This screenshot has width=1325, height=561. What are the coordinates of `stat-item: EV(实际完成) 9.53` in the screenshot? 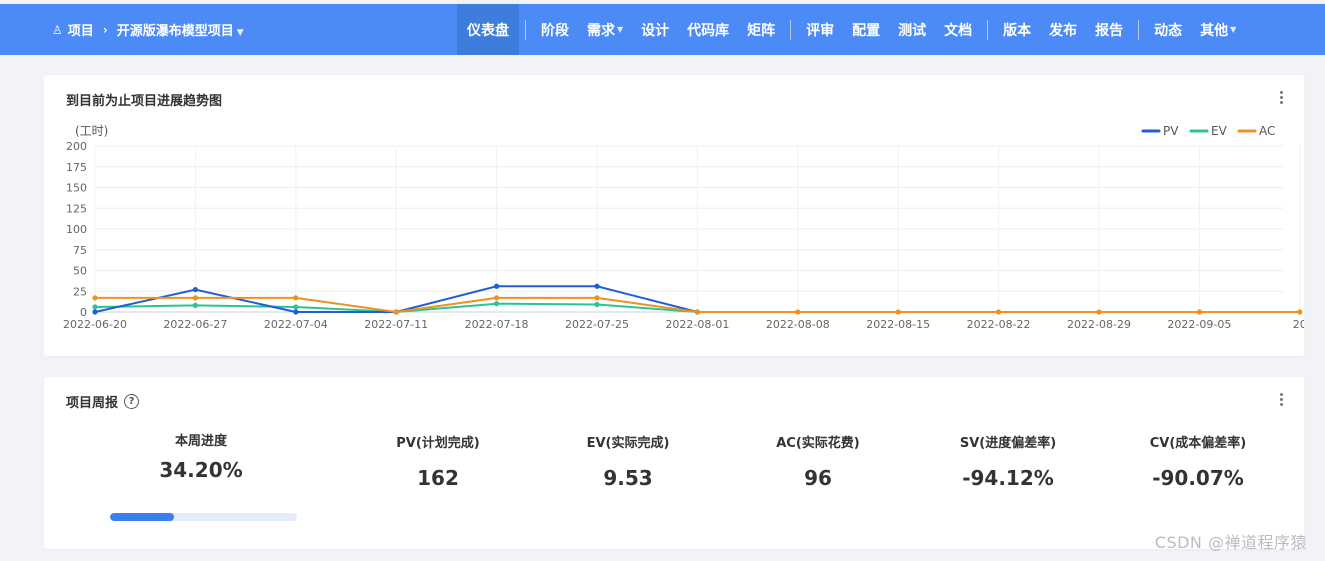 It's located at (628, 461).